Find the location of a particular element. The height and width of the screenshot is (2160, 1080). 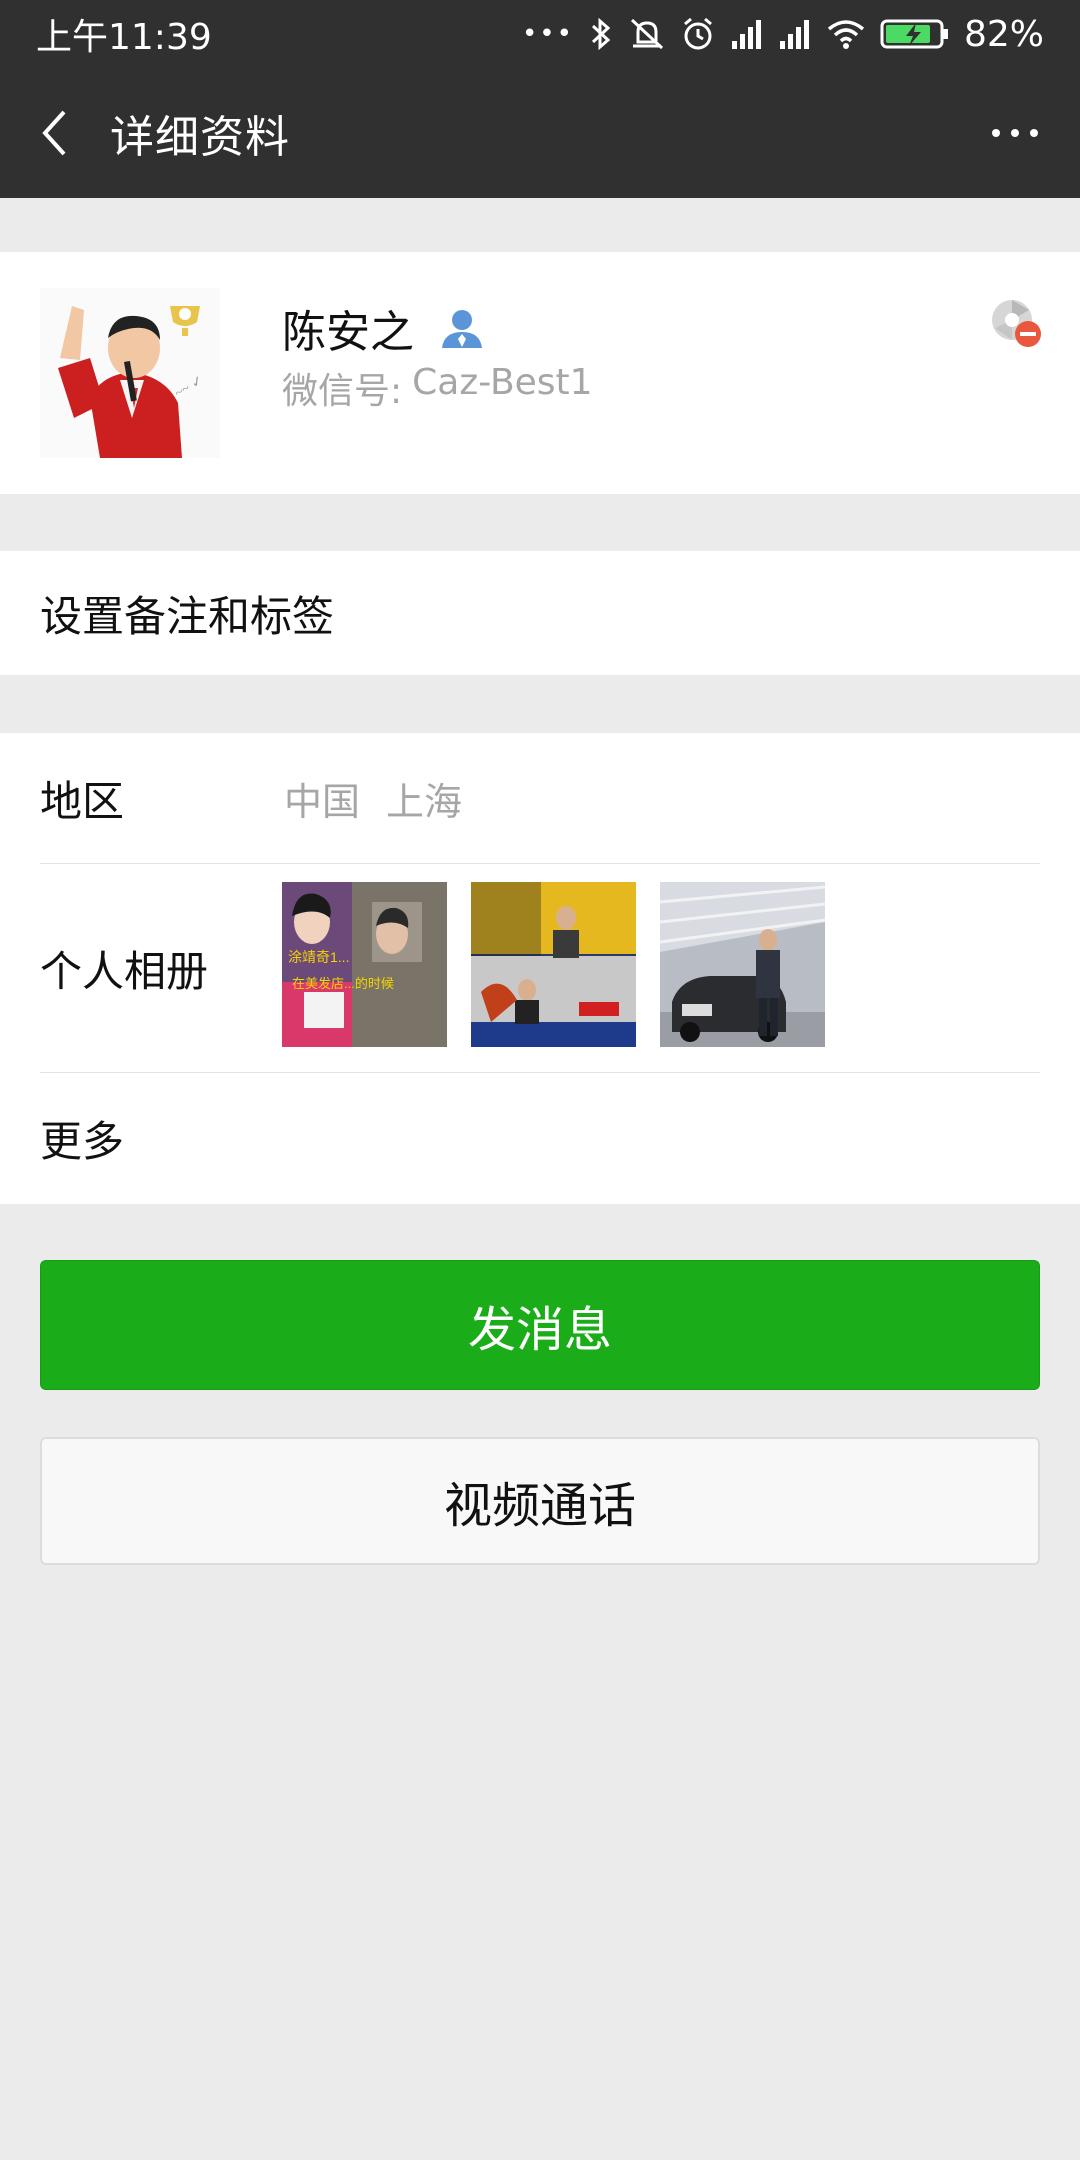

wechat-id-value: Caz-Best1 is located at coordinates (502, 382).